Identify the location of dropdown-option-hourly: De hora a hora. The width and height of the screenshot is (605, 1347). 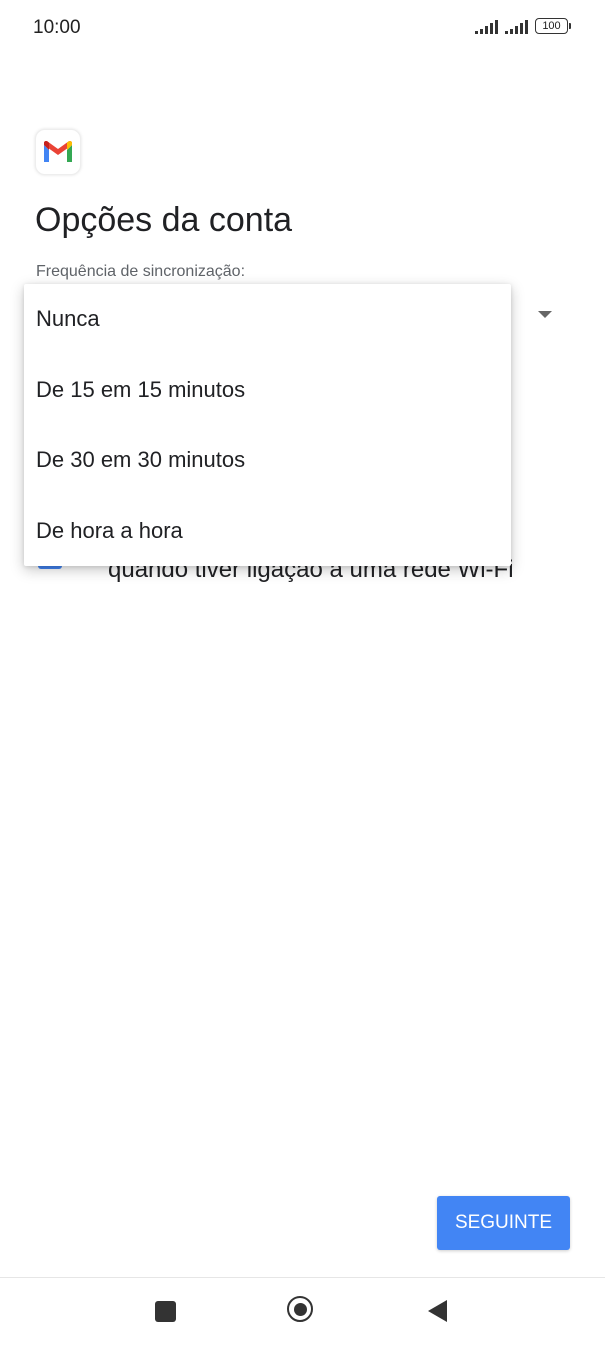
(267, 531).